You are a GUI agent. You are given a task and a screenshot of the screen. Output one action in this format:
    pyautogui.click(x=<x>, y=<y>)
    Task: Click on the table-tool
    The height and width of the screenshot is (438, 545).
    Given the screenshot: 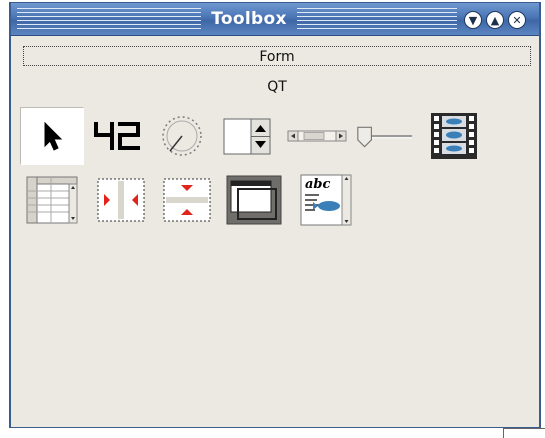 What is the action you would take?
    pyautogui.click(x=52, y=200)
    